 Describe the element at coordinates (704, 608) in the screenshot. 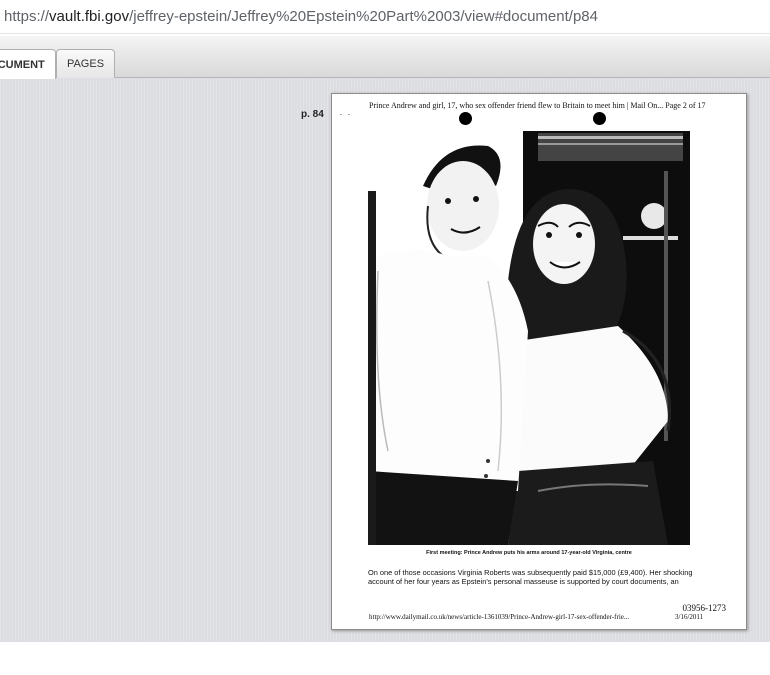

I see `document-id: 03956-1273` at that location.